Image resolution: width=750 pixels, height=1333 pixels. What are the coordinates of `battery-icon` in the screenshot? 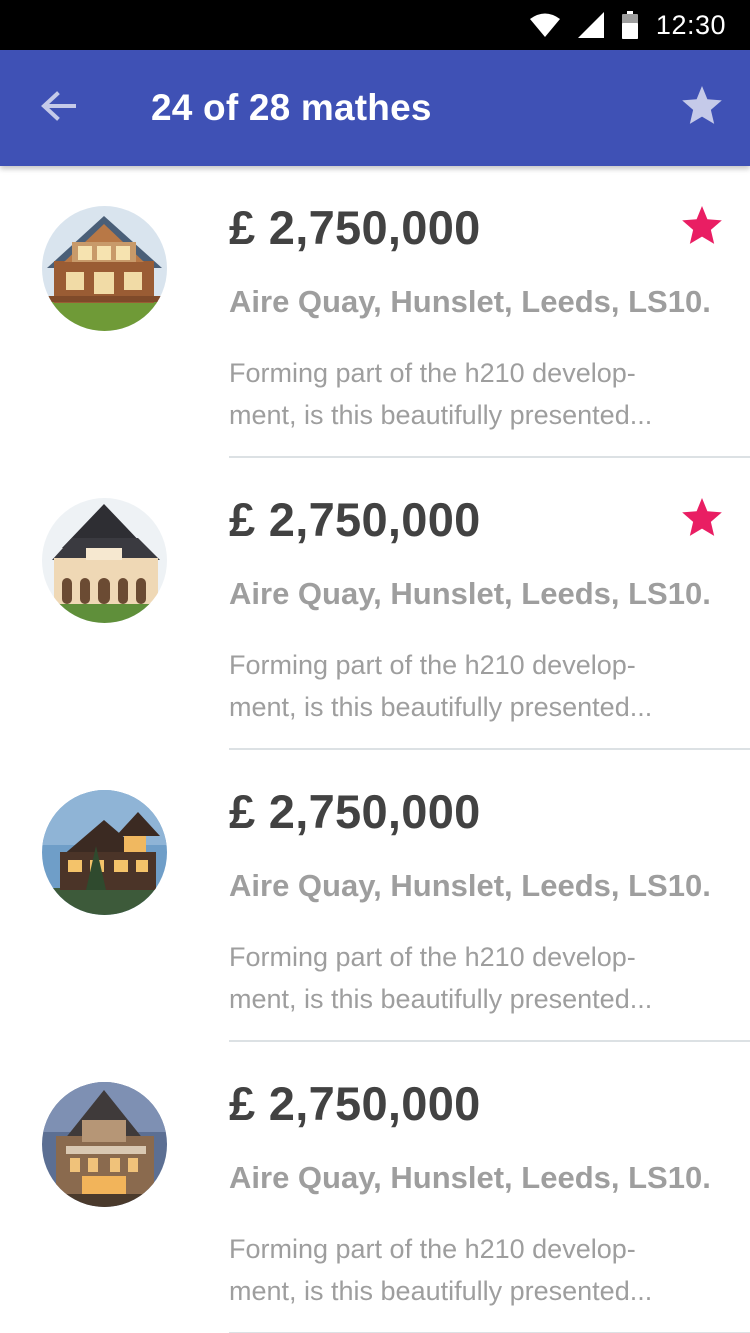 It's located at (629, 25).